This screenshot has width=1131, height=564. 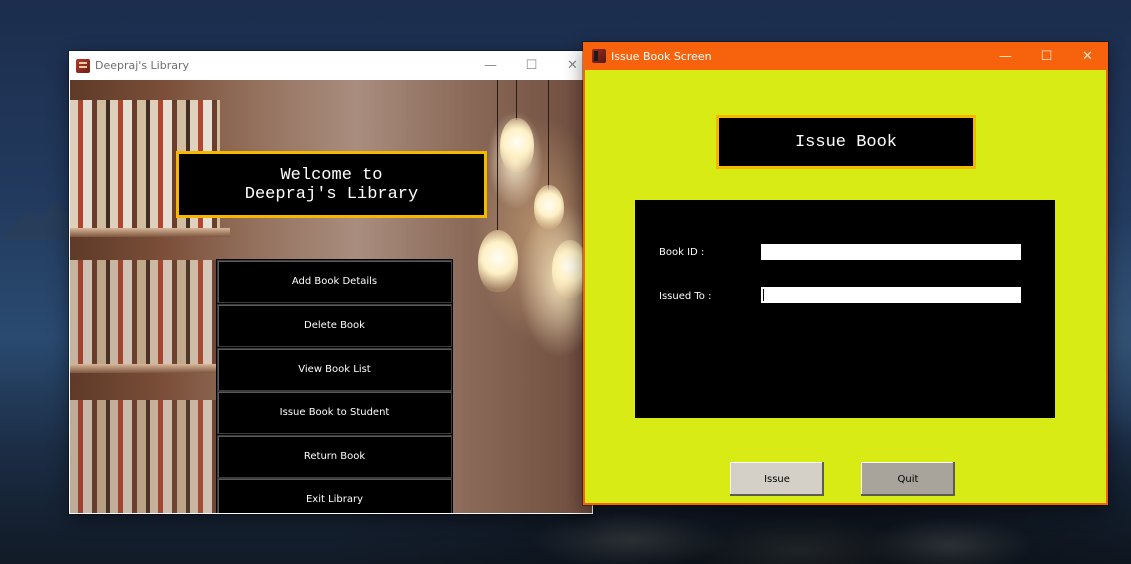 I want to click on issue-button: Issue, so click(x=777, y=479).